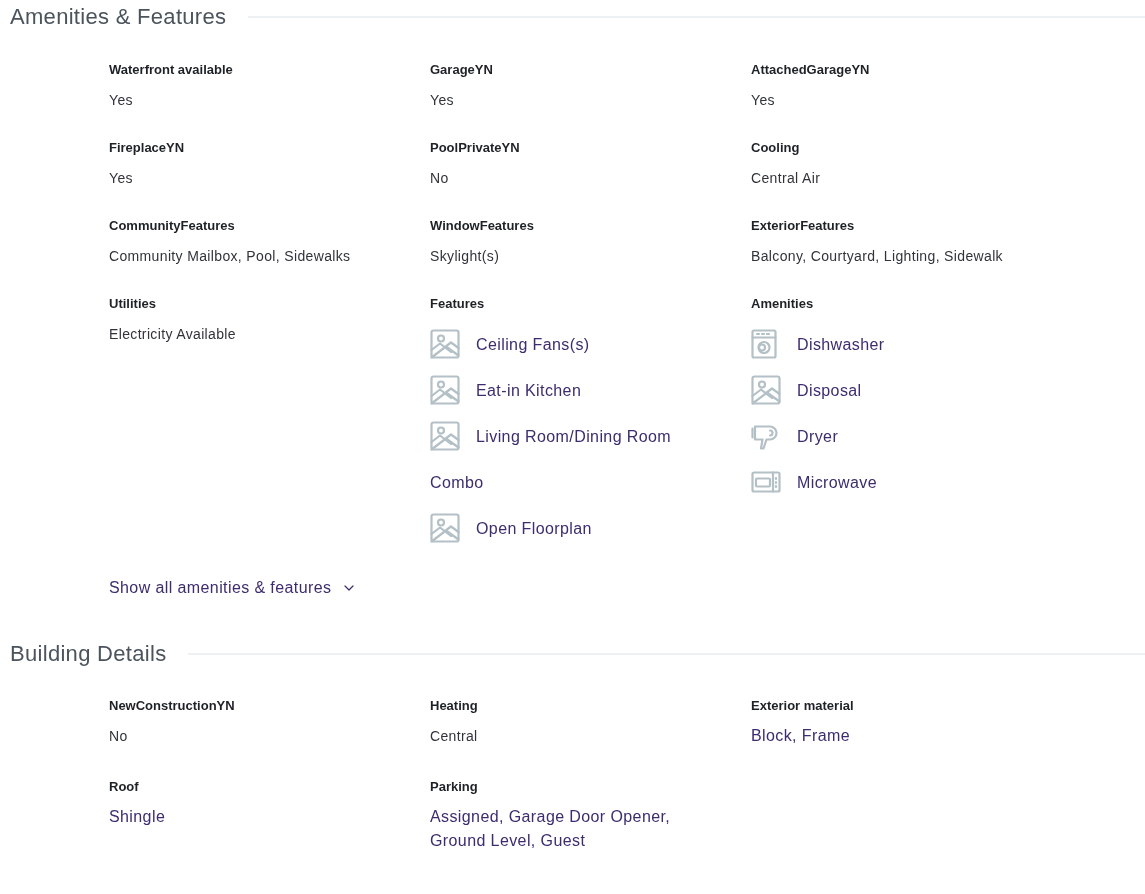 This screenshot has height=894, width=1145. I want to click on field-label: FireplaceYN, so click(147, 148).